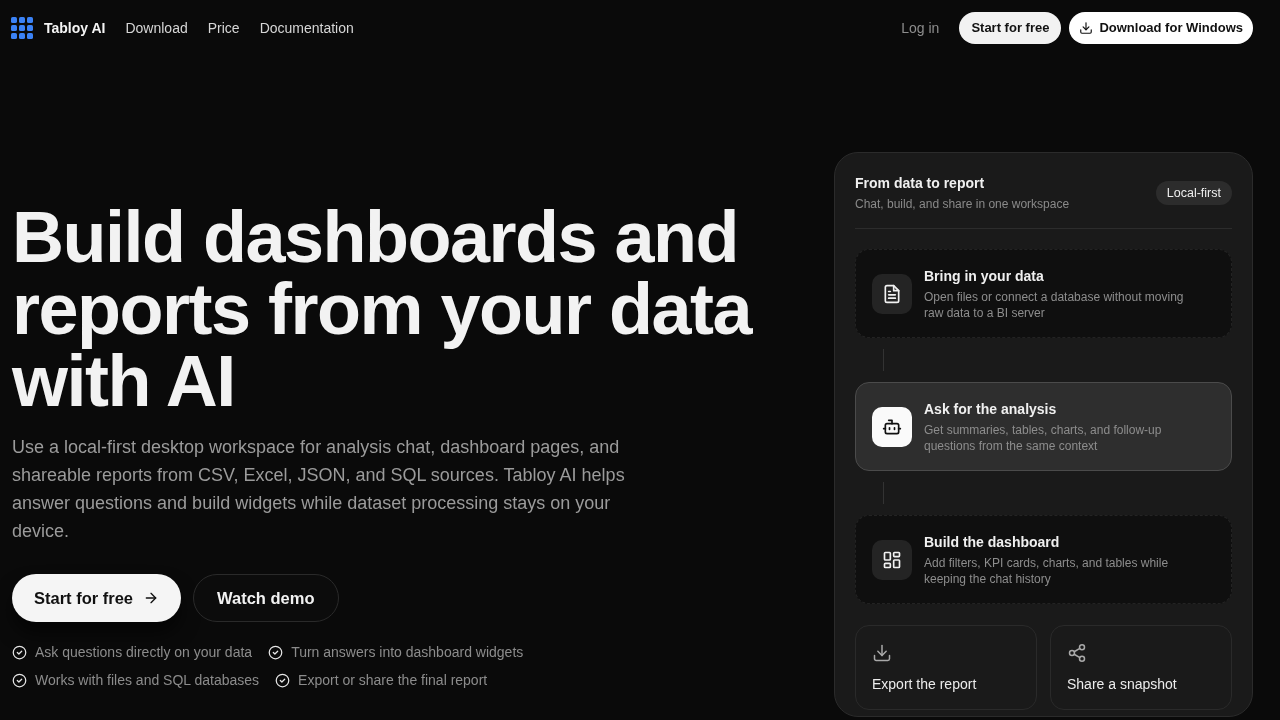 This screenshot has height=720, width=1280. Describe the element at coordinates (1043, 438) in the screenshot. I see `step-description: Get summaries, tables, charts, and follow-up questions from the same context` at that location.